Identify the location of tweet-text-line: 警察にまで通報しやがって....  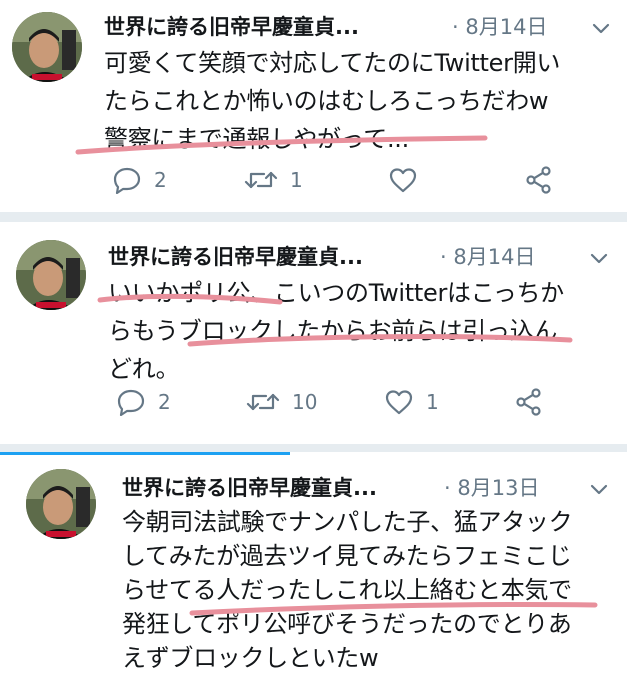
(256, 139).